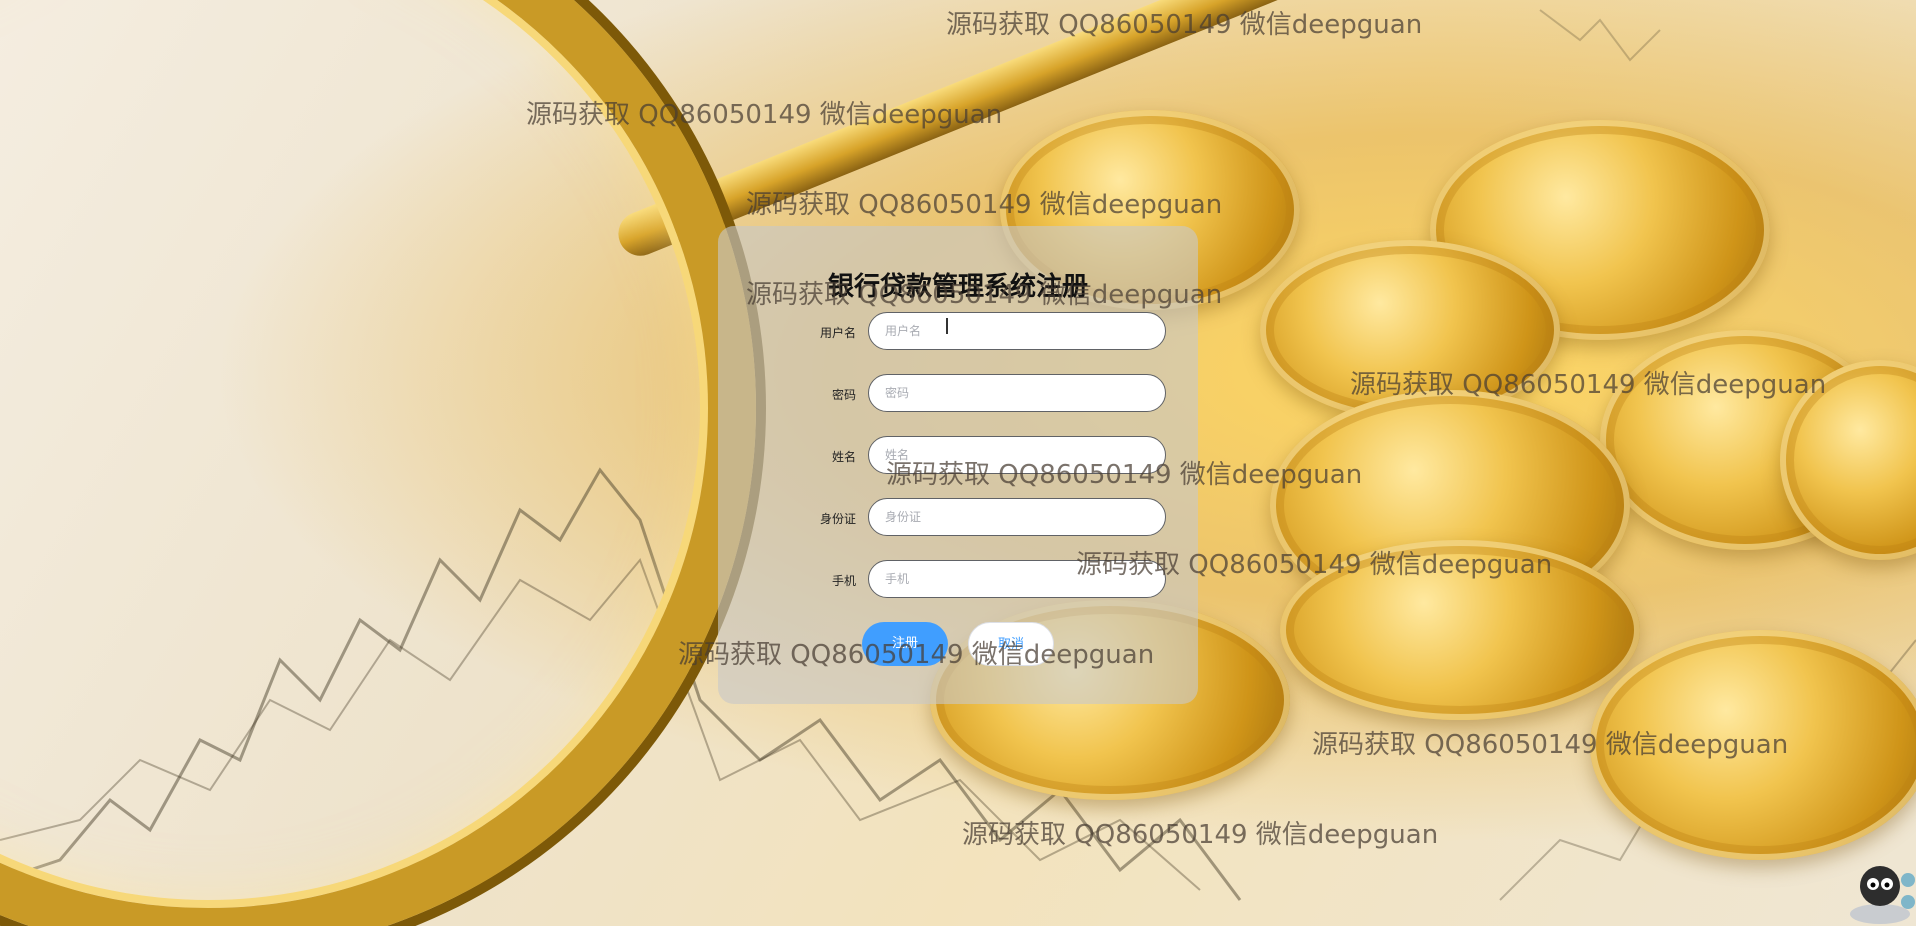 This screenshot has width=1916, height=926. Describe the element at coordinates (837, 333) in the screenshot. I see `username-label: 用户名` at that location.